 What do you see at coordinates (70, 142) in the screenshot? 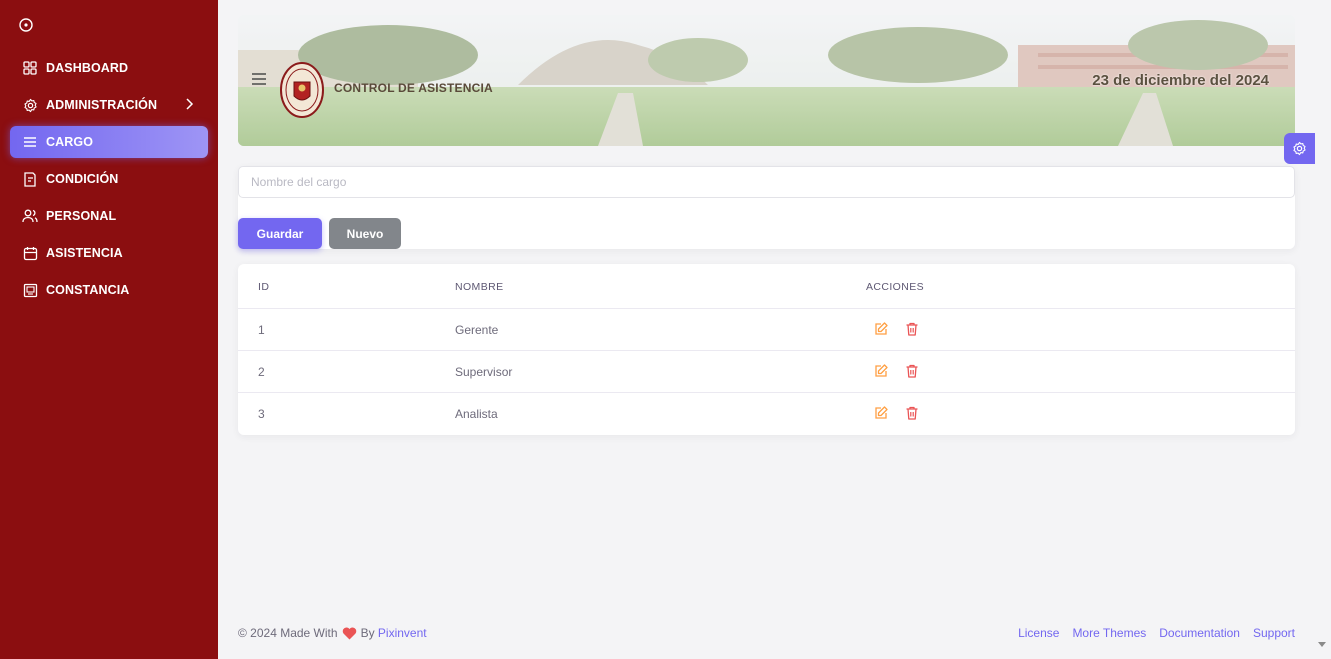
I see `sidebar-item-label: CARGO` at bounding box center [70, 142].